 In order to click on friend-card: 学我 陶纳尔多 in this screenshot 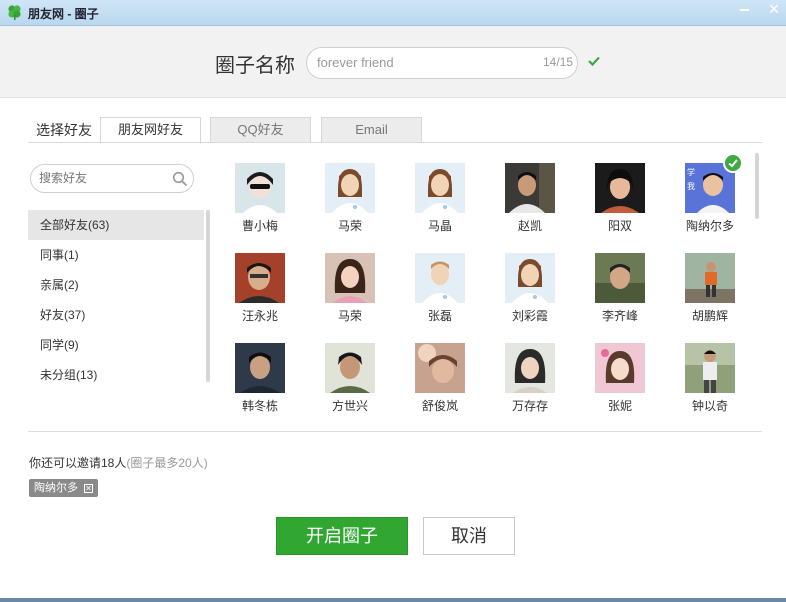, I will do `click(710, 193)`.